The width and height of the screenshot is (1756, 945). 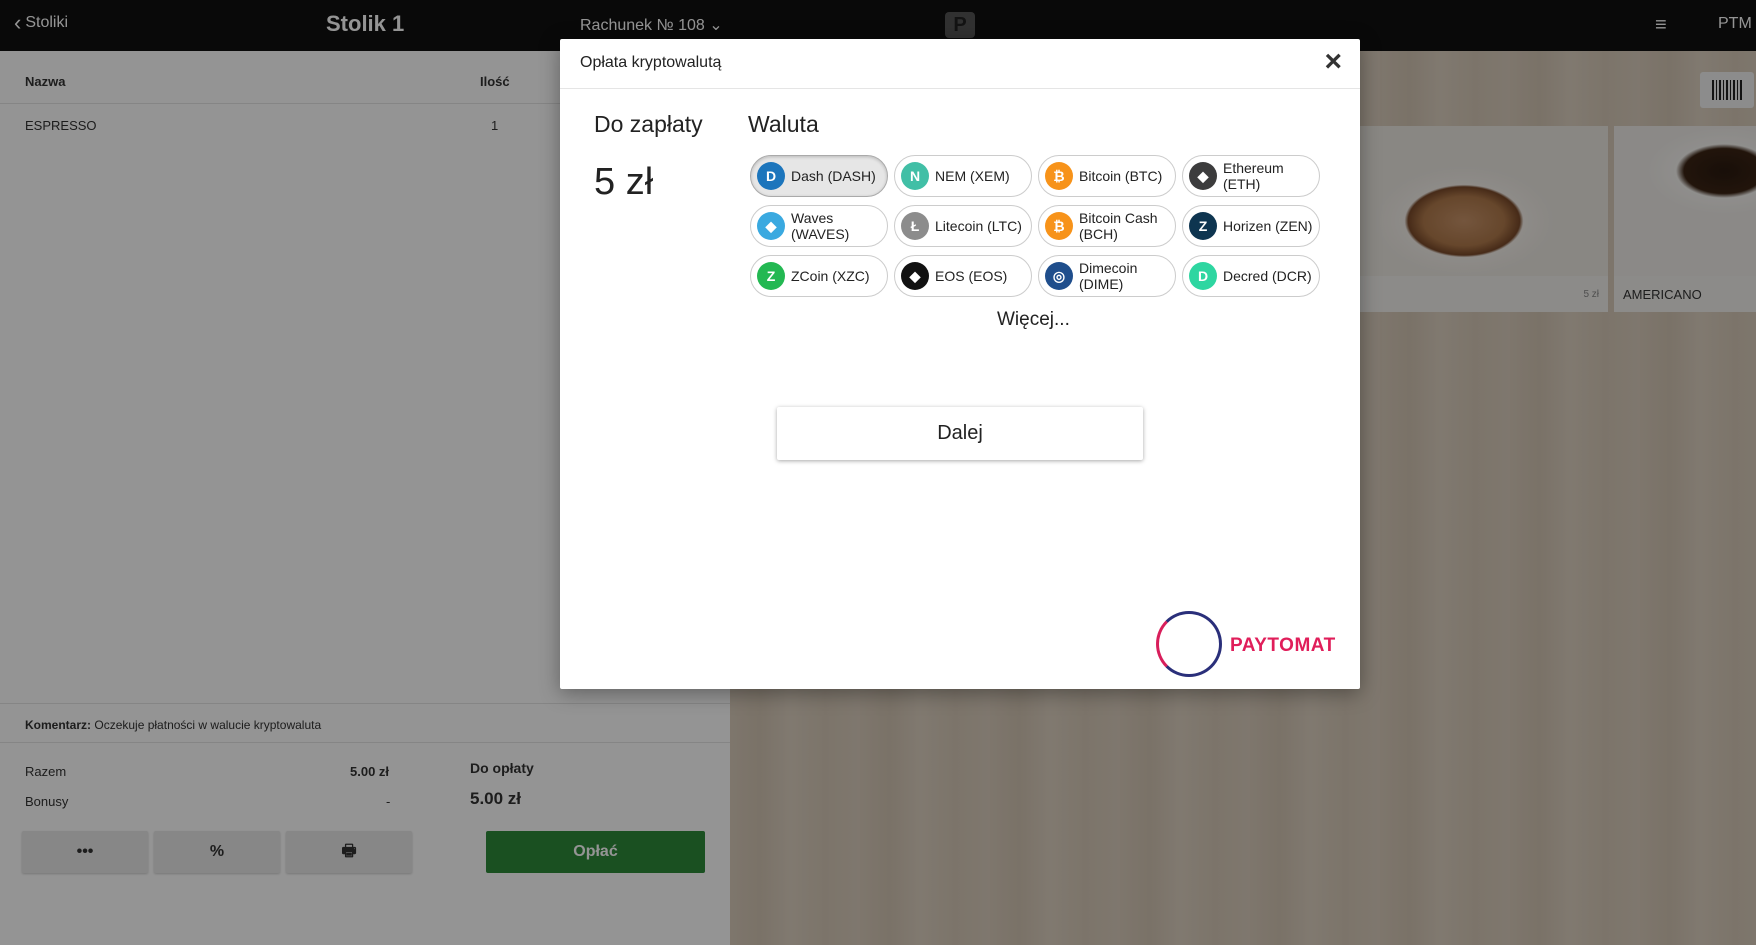 What do you see at coordinates (978, 226) in the screenshot?
I see `currency-option-label: Litecoin (LTC)` at bounding box center [978, 226].